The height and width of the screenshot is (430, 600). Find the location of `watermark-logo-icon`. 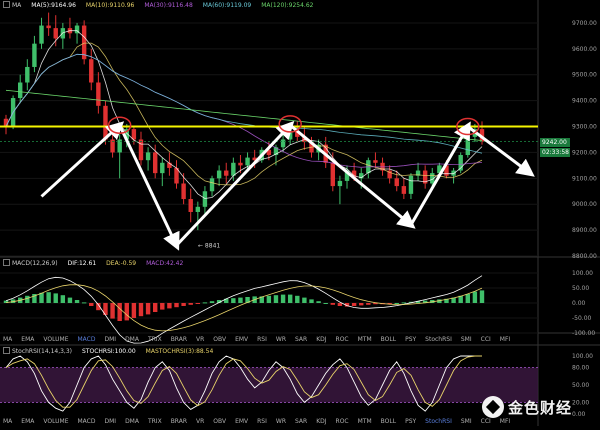

watermark-logo-icon is located at coordinates (493, 407).